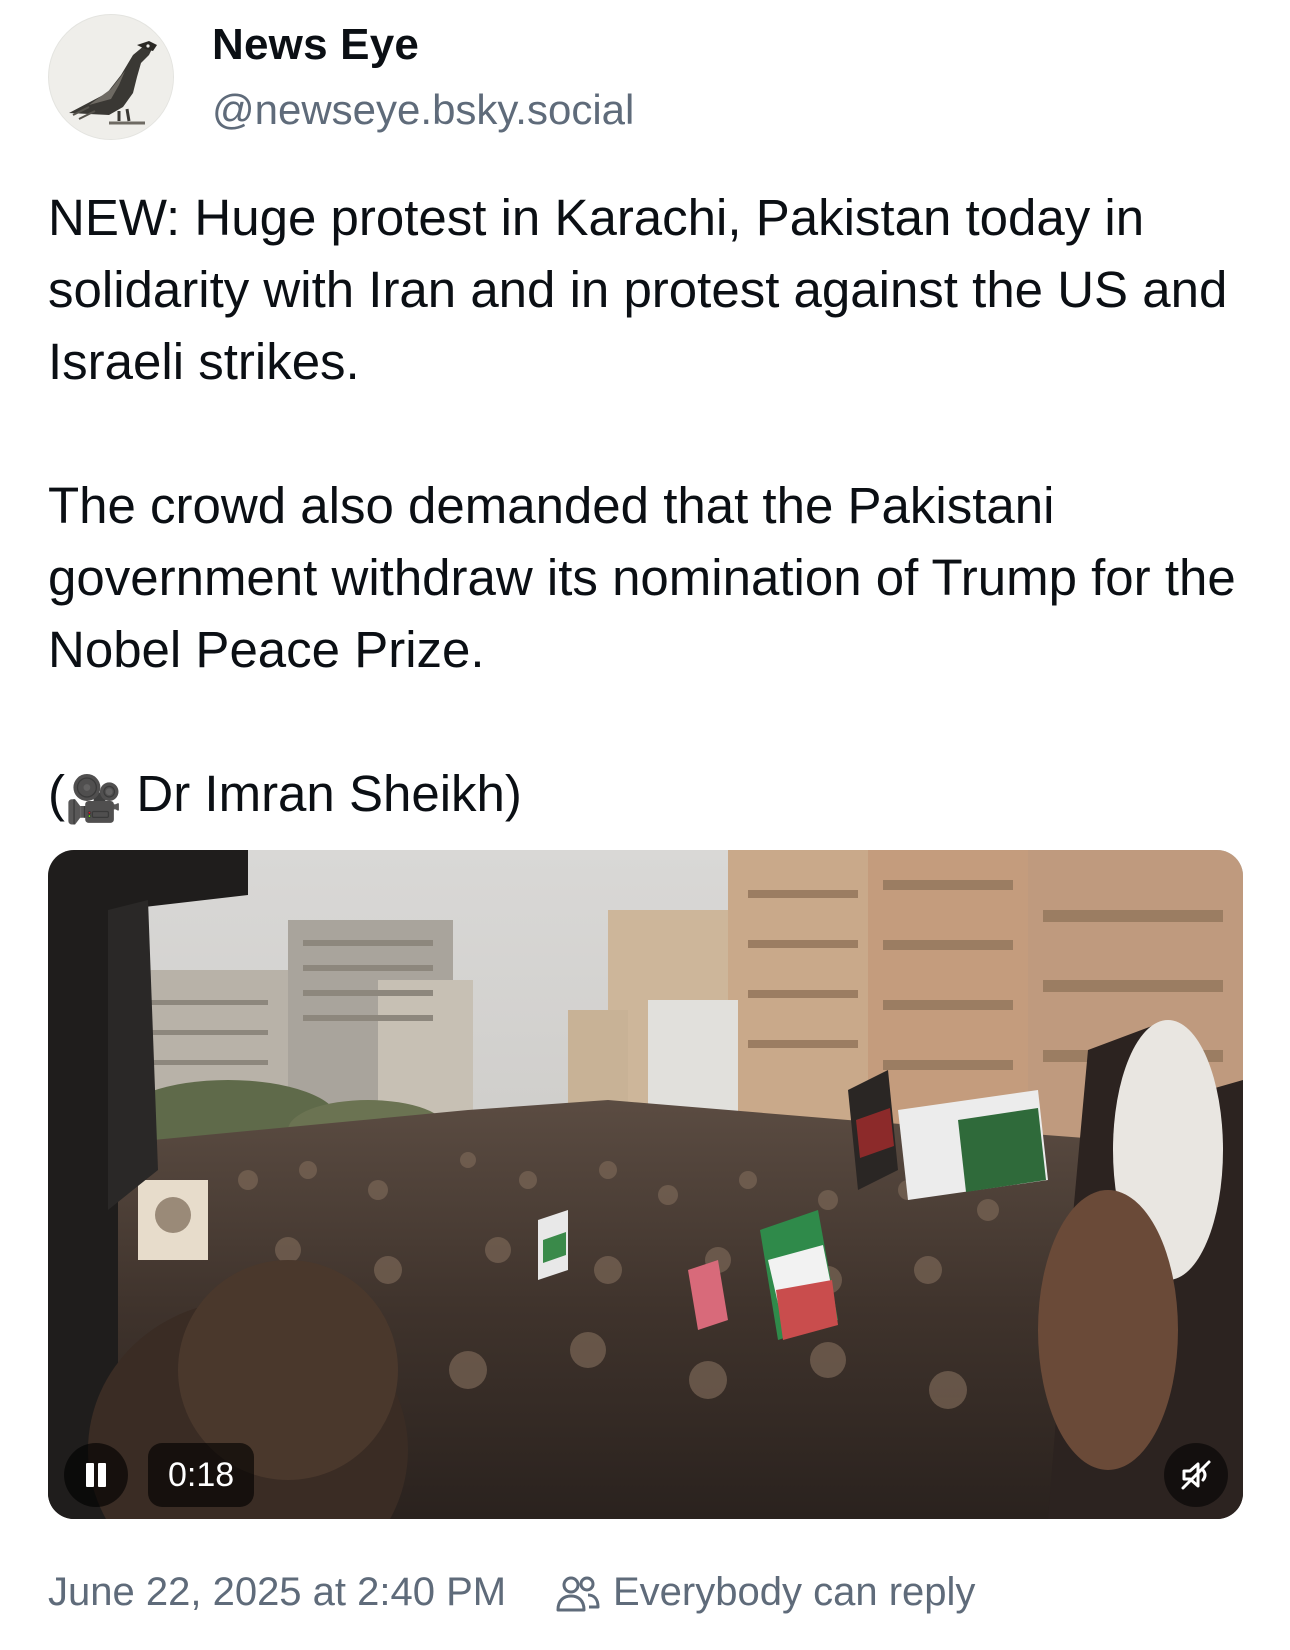 The width and height of the screenshot is (1290, 1650). Describe the element at coordinates (56, 793) in the screenshot. I see `credit-open-paren: (` at that location.